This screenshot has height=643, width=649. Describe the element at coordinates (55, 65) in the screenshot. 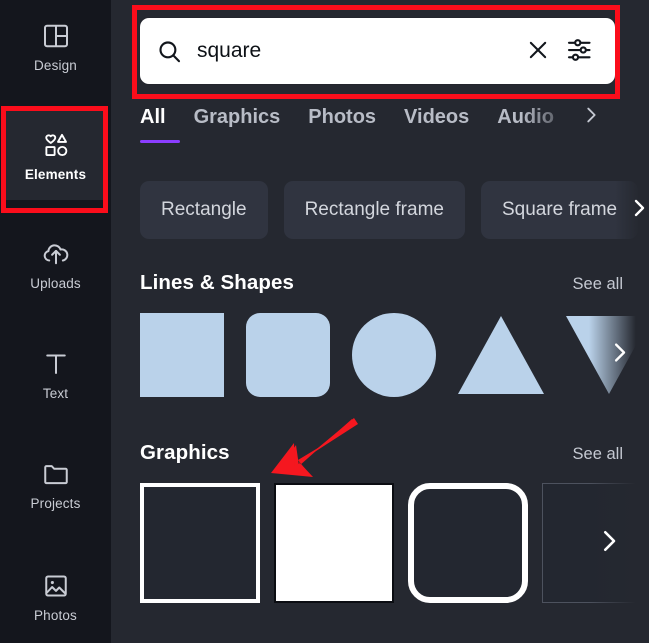

I see `sidebar-label-design: Design` at that location.